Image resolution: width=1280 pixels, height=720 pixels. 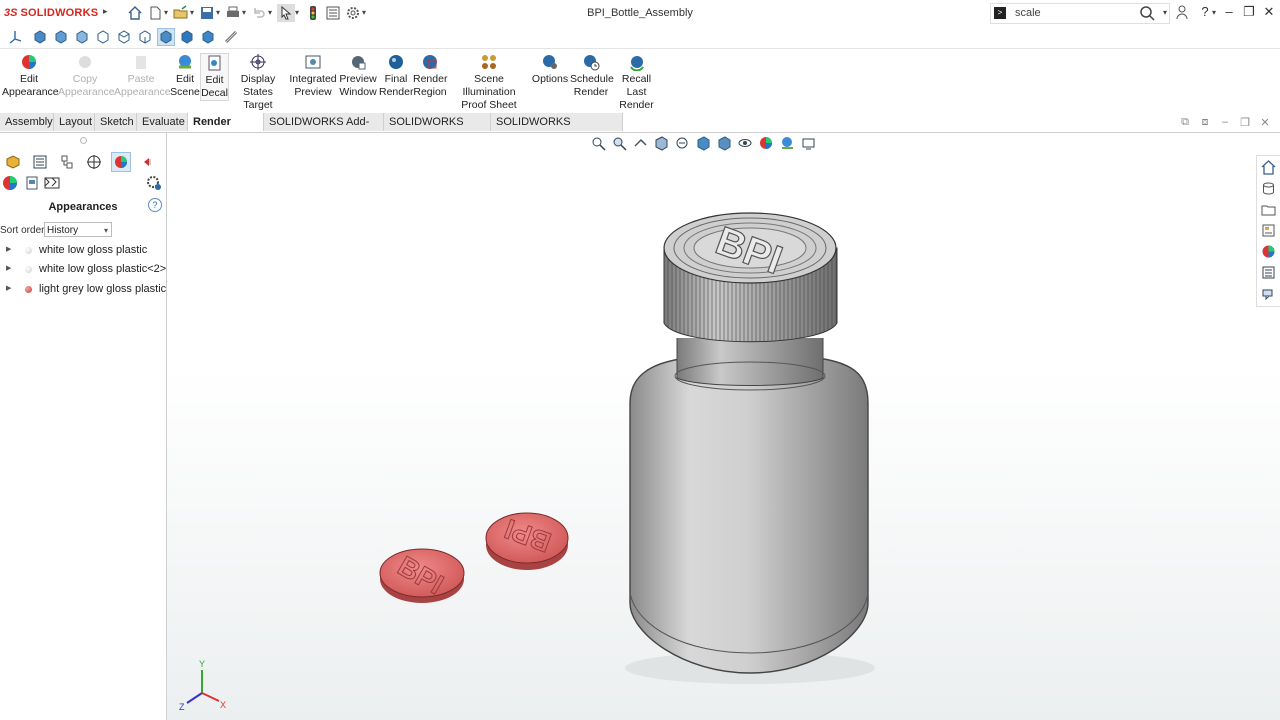 I want to click on settings-dropdown-icon: ▾, so click(x=364, y=12).